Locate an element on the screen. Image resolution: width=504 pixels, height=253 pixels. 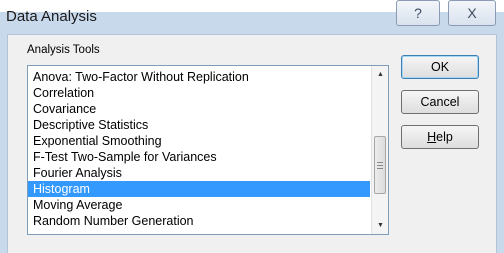
scroll-down-icon: ▼ is located at coordinates (380, 225).